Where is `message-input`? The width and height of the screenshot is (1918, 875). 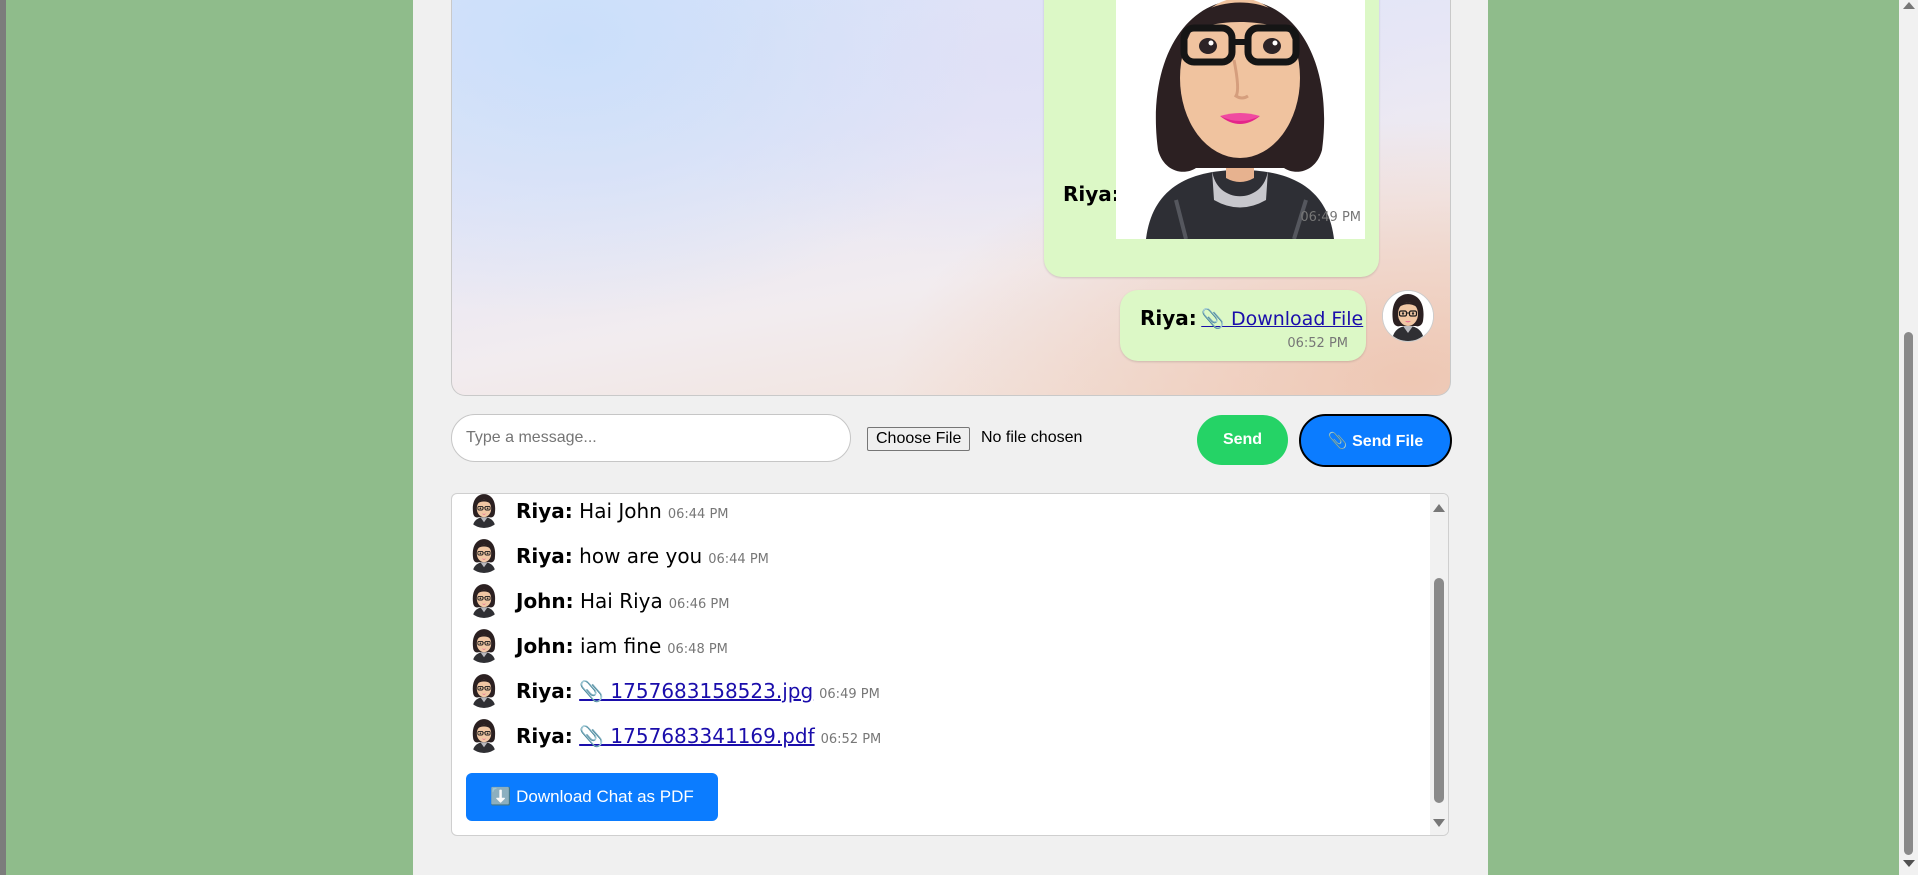
message-input is located at coordinates (651, 438).